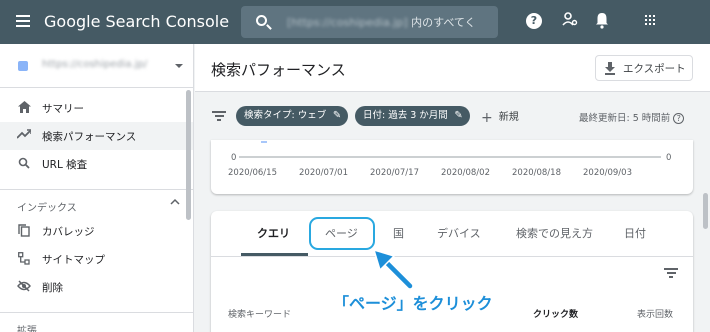  I want to click on x-axis-tick-label: 2020/08/02, so click(465, 173).